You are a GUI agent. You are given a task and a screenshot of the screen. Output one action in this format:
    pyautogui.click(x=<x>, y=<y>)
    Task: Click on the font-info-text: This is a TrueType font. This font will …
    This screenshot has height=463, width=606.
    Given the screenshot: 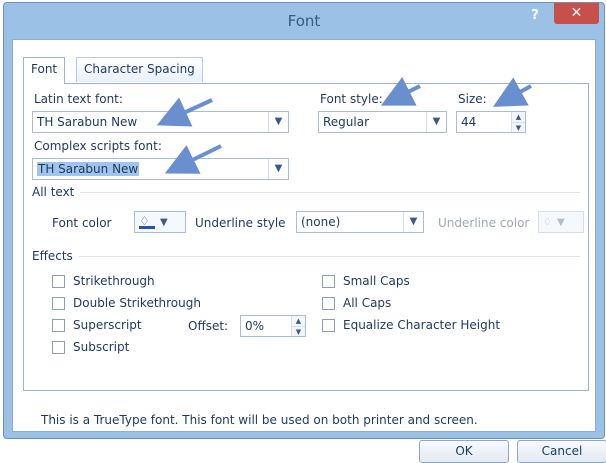 What is the action you would take?
    pyautogui.click(x=259, y=420)
    